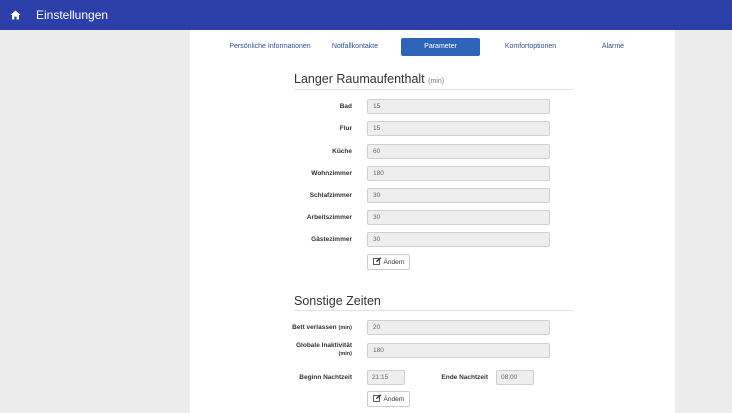 The image size is (732, 413). Describe the element at coordinates (440, 47) in the screenshot. I see `tab-parameters: Parameter` at that location.